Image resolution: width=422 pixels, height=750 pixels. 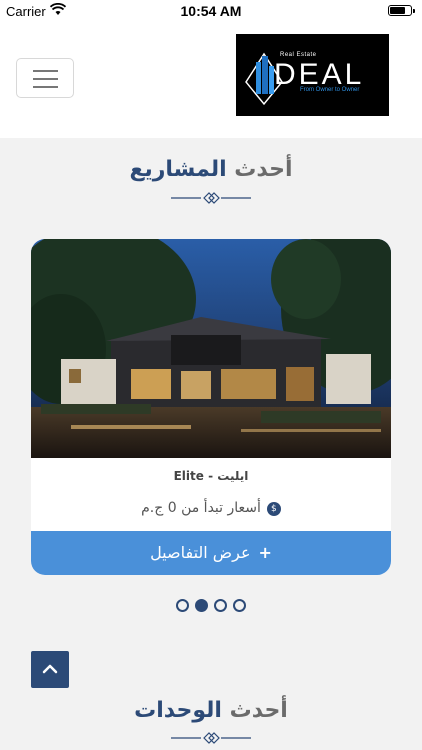 What do you see at coordinates (330, 90) in the screenshot?
I see `logo-tagline: From Owner to Owner` at bounding box center [330, 90].